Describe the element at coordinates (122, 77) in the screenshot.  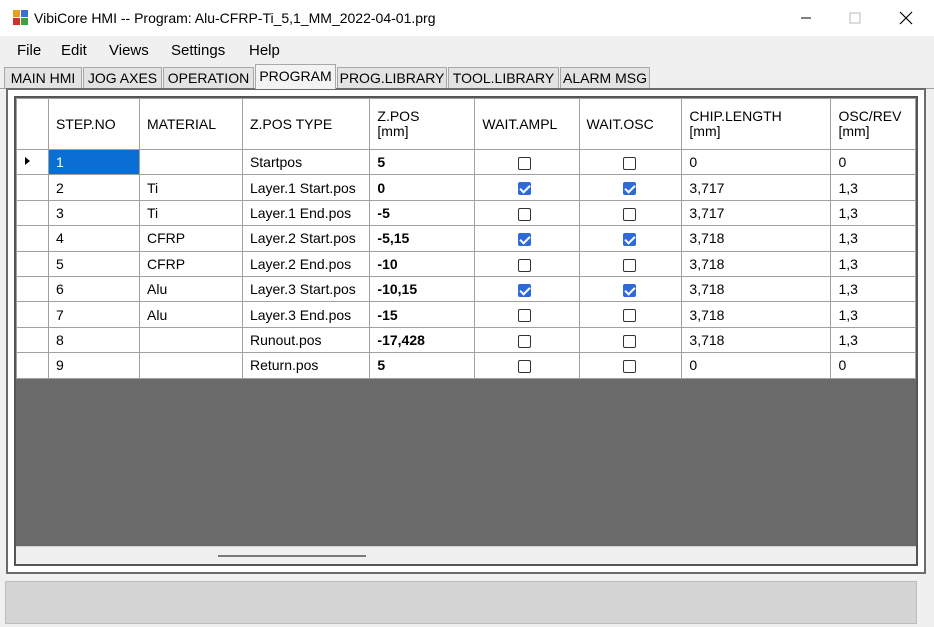
I see `tab-jog-axes: JOG AXES` at that location.